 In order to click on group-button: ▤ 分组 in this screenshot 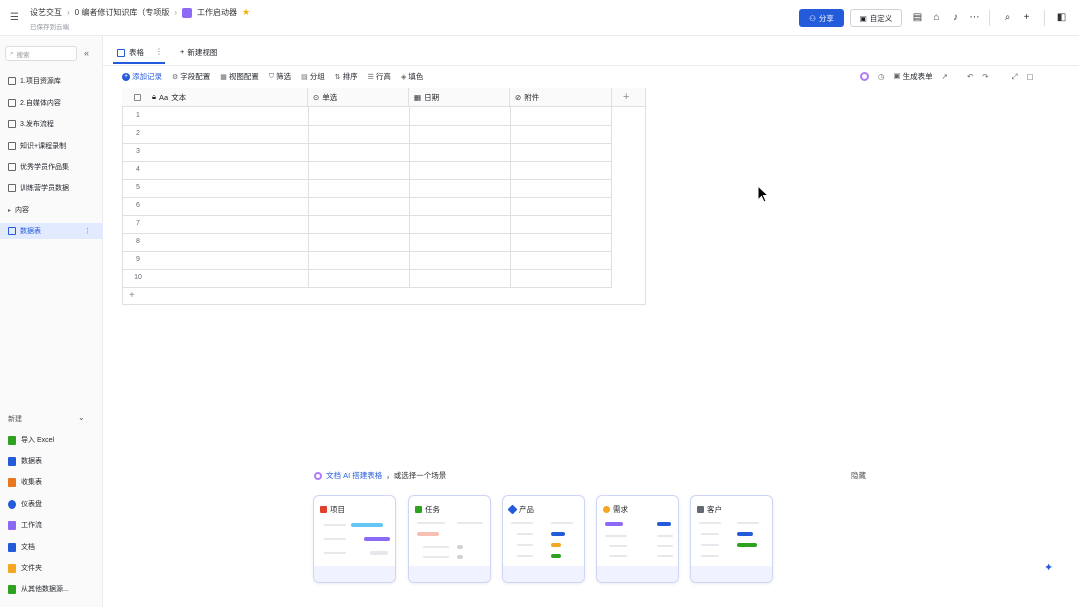, I will do `click(313, 76)`.